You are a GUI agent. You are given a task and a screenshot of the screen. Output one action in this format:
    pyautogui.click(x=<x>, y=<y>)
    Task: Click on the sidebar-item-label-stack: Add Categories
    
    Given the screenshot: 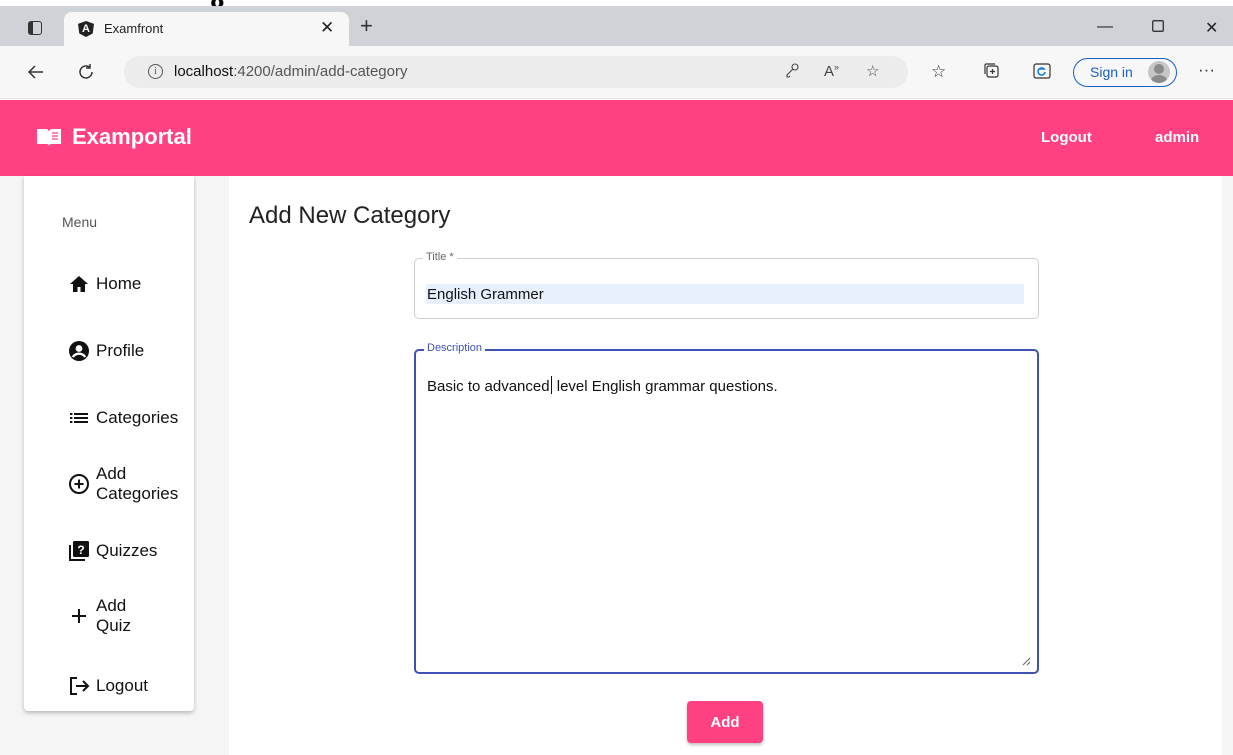 What is the action you would take?
    pyautogui.click(x=137, y=484)
    